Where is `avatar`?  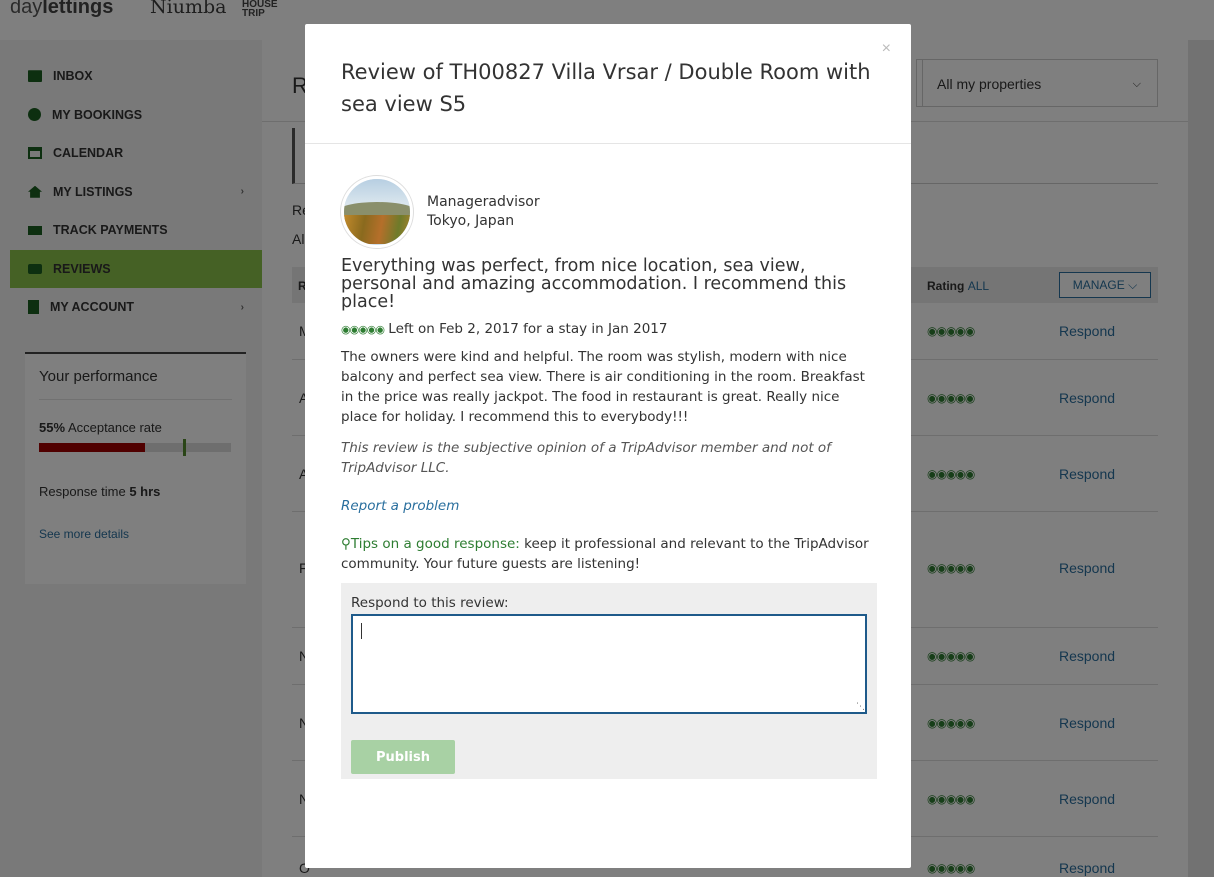 avatar is located at coordinates (377, 211).